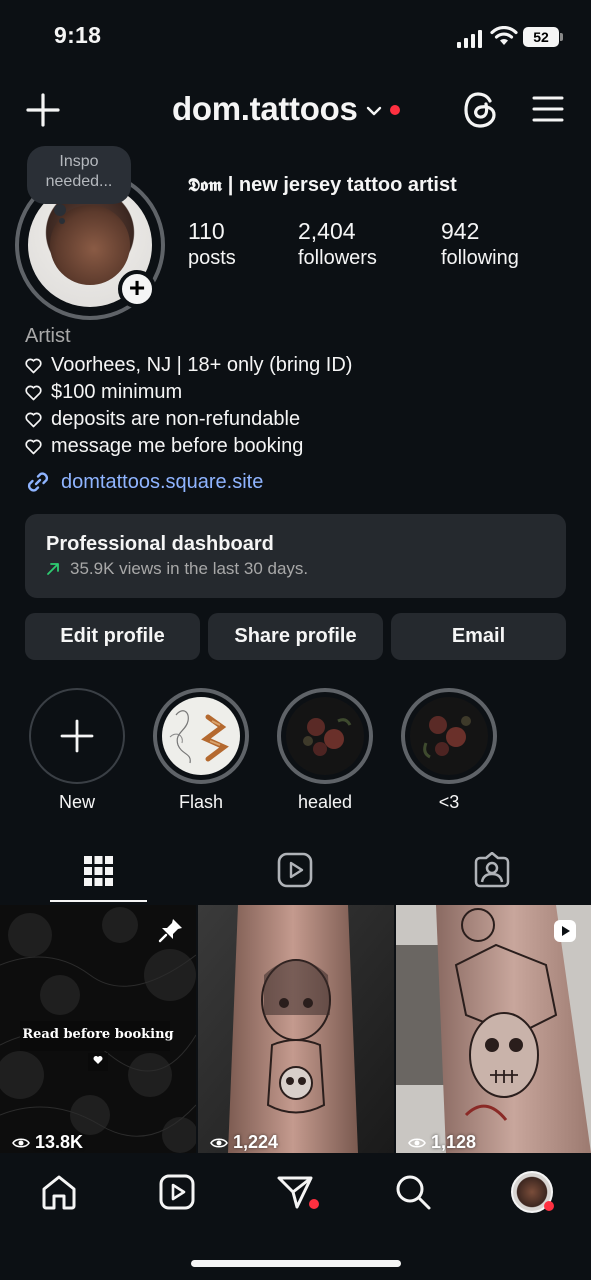 The image size is (591, 1280). Describe the element at coordinates (79, 161) in the screenshot. I see `note-text-line1: Inspo` at that location.